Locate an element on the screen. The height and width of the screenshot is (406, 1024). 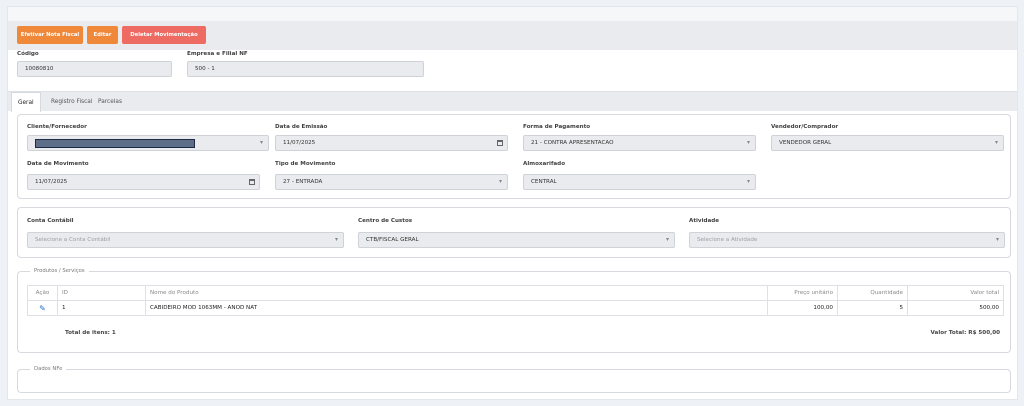
tipo-movimento-label: Tipo de Movimento is located at coordinates (305, 164).